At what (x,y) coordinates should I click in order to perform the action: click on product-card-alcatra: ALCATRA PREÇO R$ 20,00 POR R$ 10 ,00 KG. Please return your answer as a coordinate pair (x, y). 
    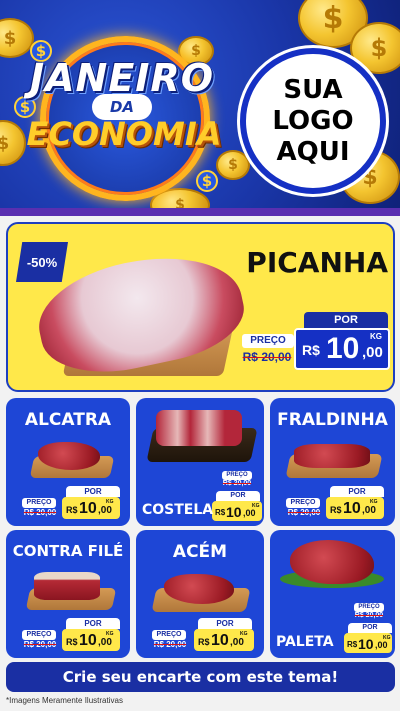
    Looking at the image, I should click on (68, 462).